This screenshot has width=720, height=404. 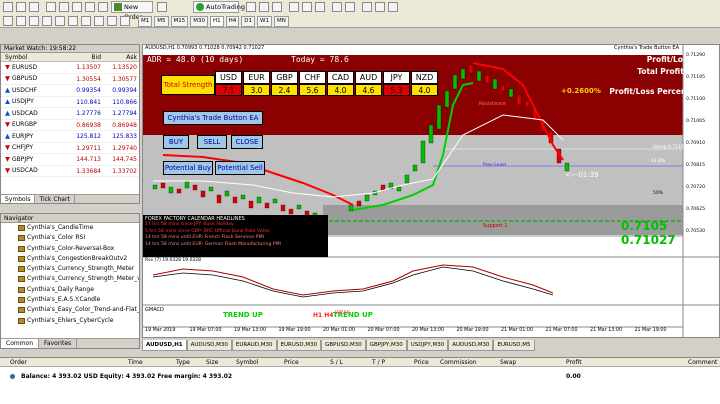 I want to click on tile-icon, so click(x=320, y=7).